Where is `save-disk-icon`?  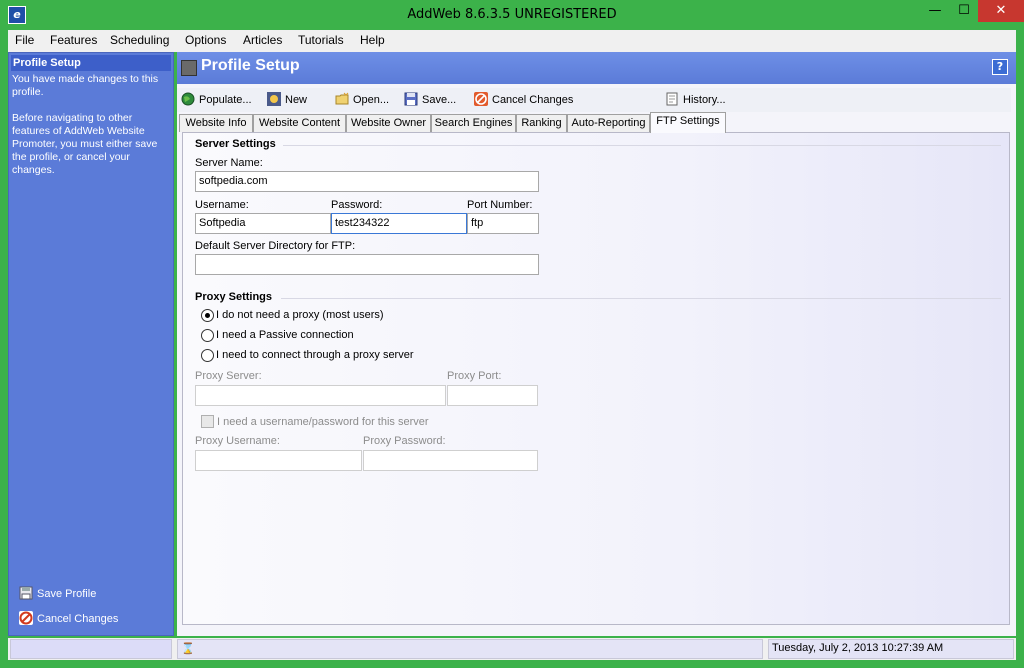
save-disk-icon is located at coordinates (26, 593).